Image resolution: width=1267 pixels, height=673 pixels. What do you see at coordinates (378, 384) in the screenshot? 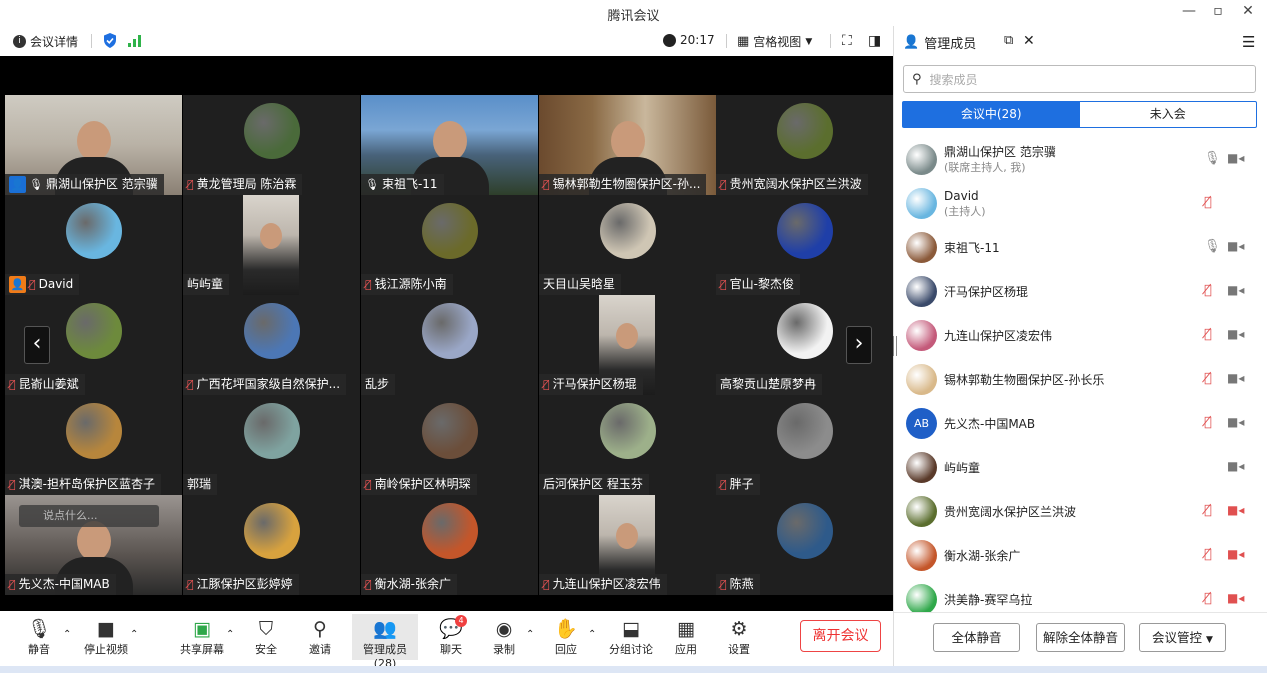
I see `participant-name-label: 乱步` at bounding box center [378, 384].